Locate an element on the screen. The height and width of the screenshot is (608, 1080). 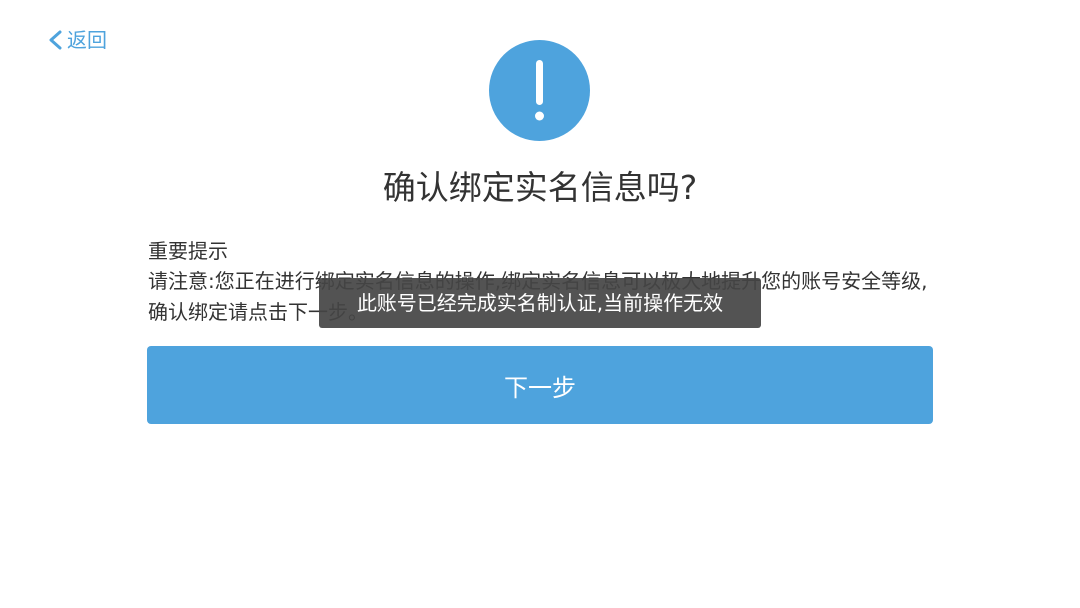
toast-message: 此账号已经完成实名制认证,当前操作无效 is located at coordinates (540, 303).